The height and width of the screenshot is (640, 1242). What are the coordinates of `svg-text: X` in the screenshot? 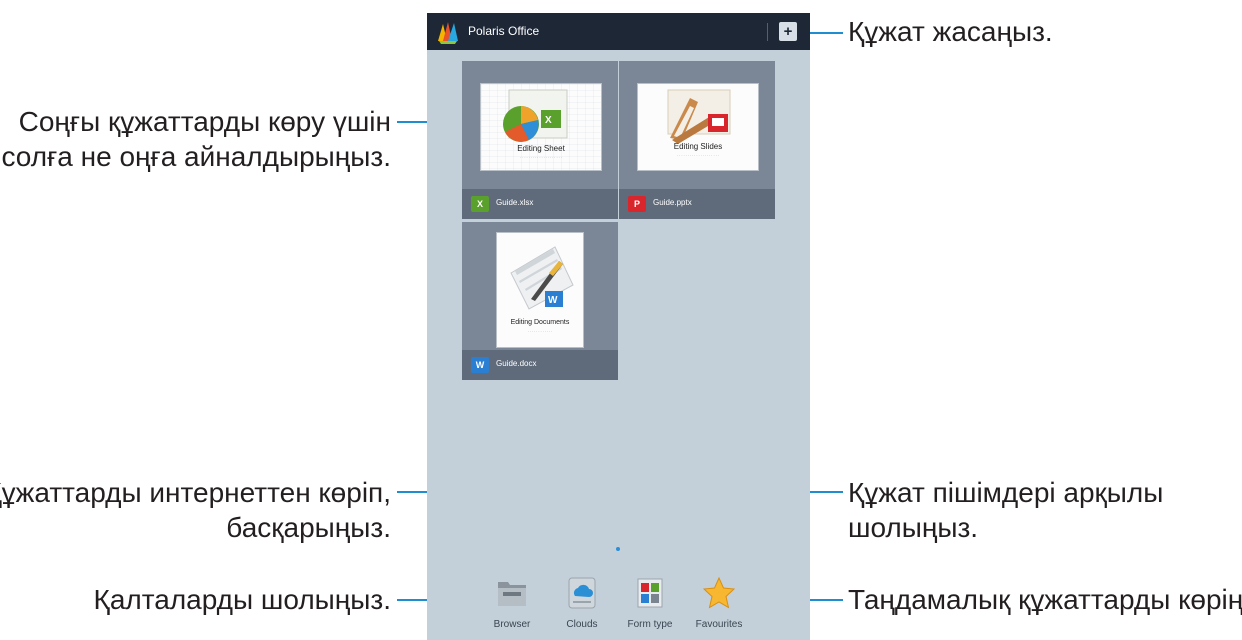 It's located at (548, 120).